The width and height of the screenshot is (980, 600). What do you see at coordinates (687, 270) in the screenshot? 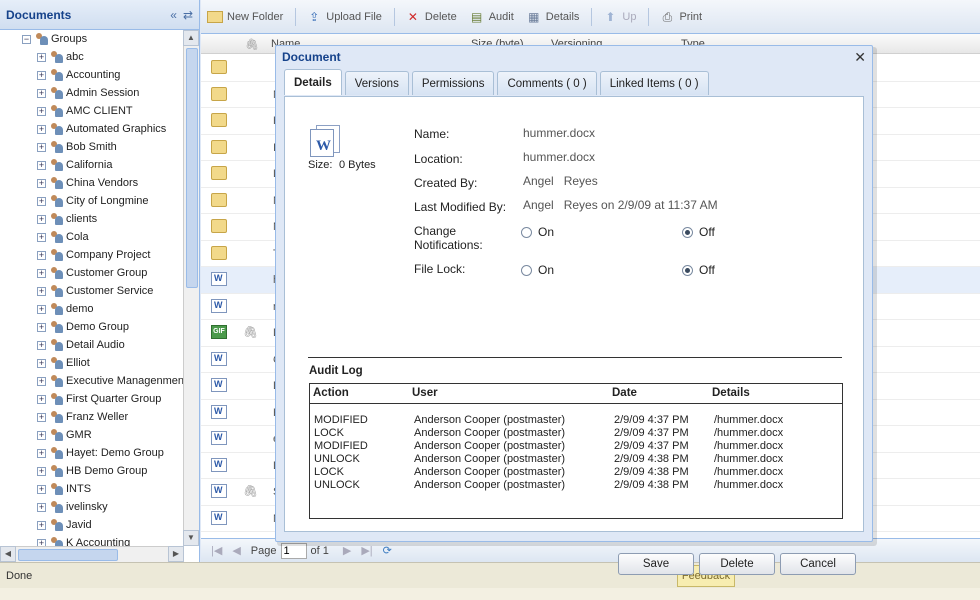
I see `file-lock-off-radio` at bounding box center [687, 270].